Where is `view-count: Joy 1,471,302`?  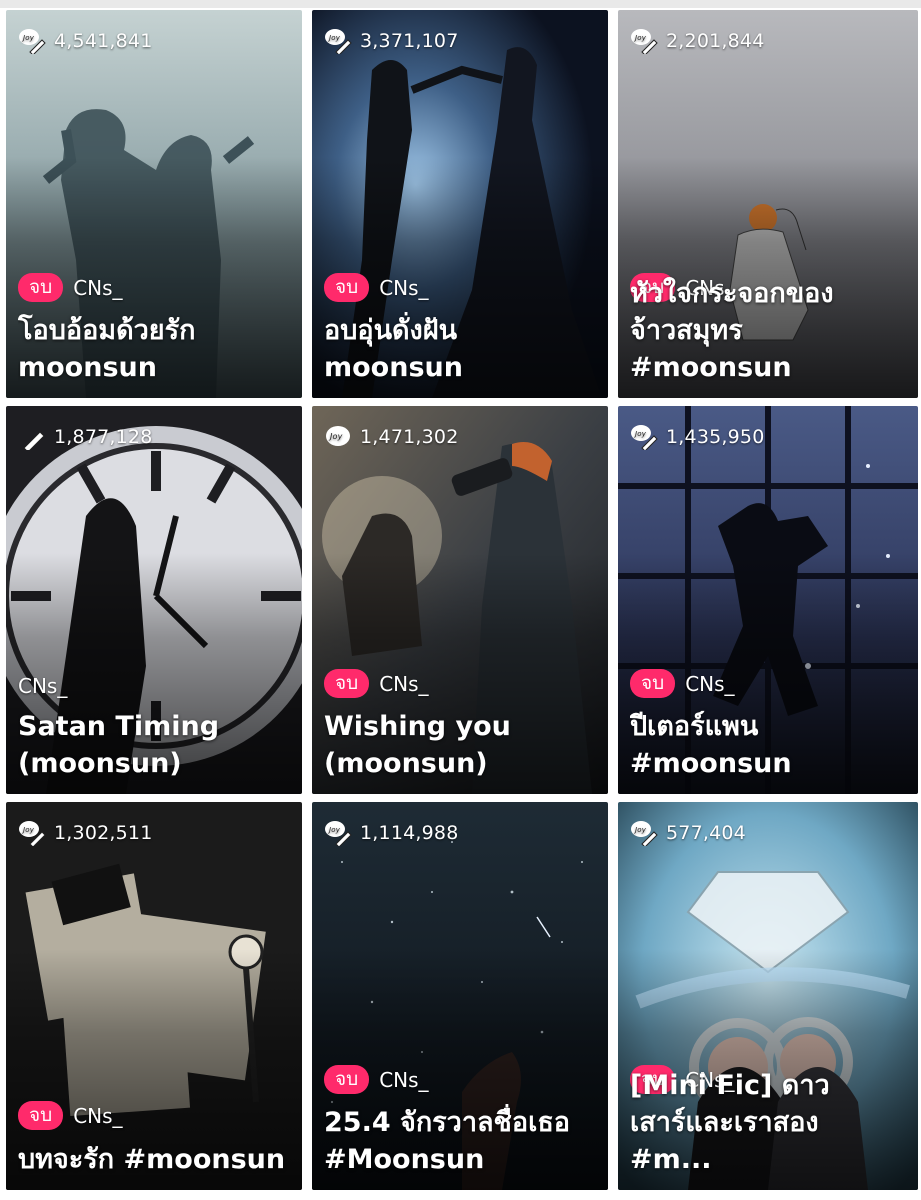
view-count: Joy 1,471,302 is located at coordinates (391, 437).